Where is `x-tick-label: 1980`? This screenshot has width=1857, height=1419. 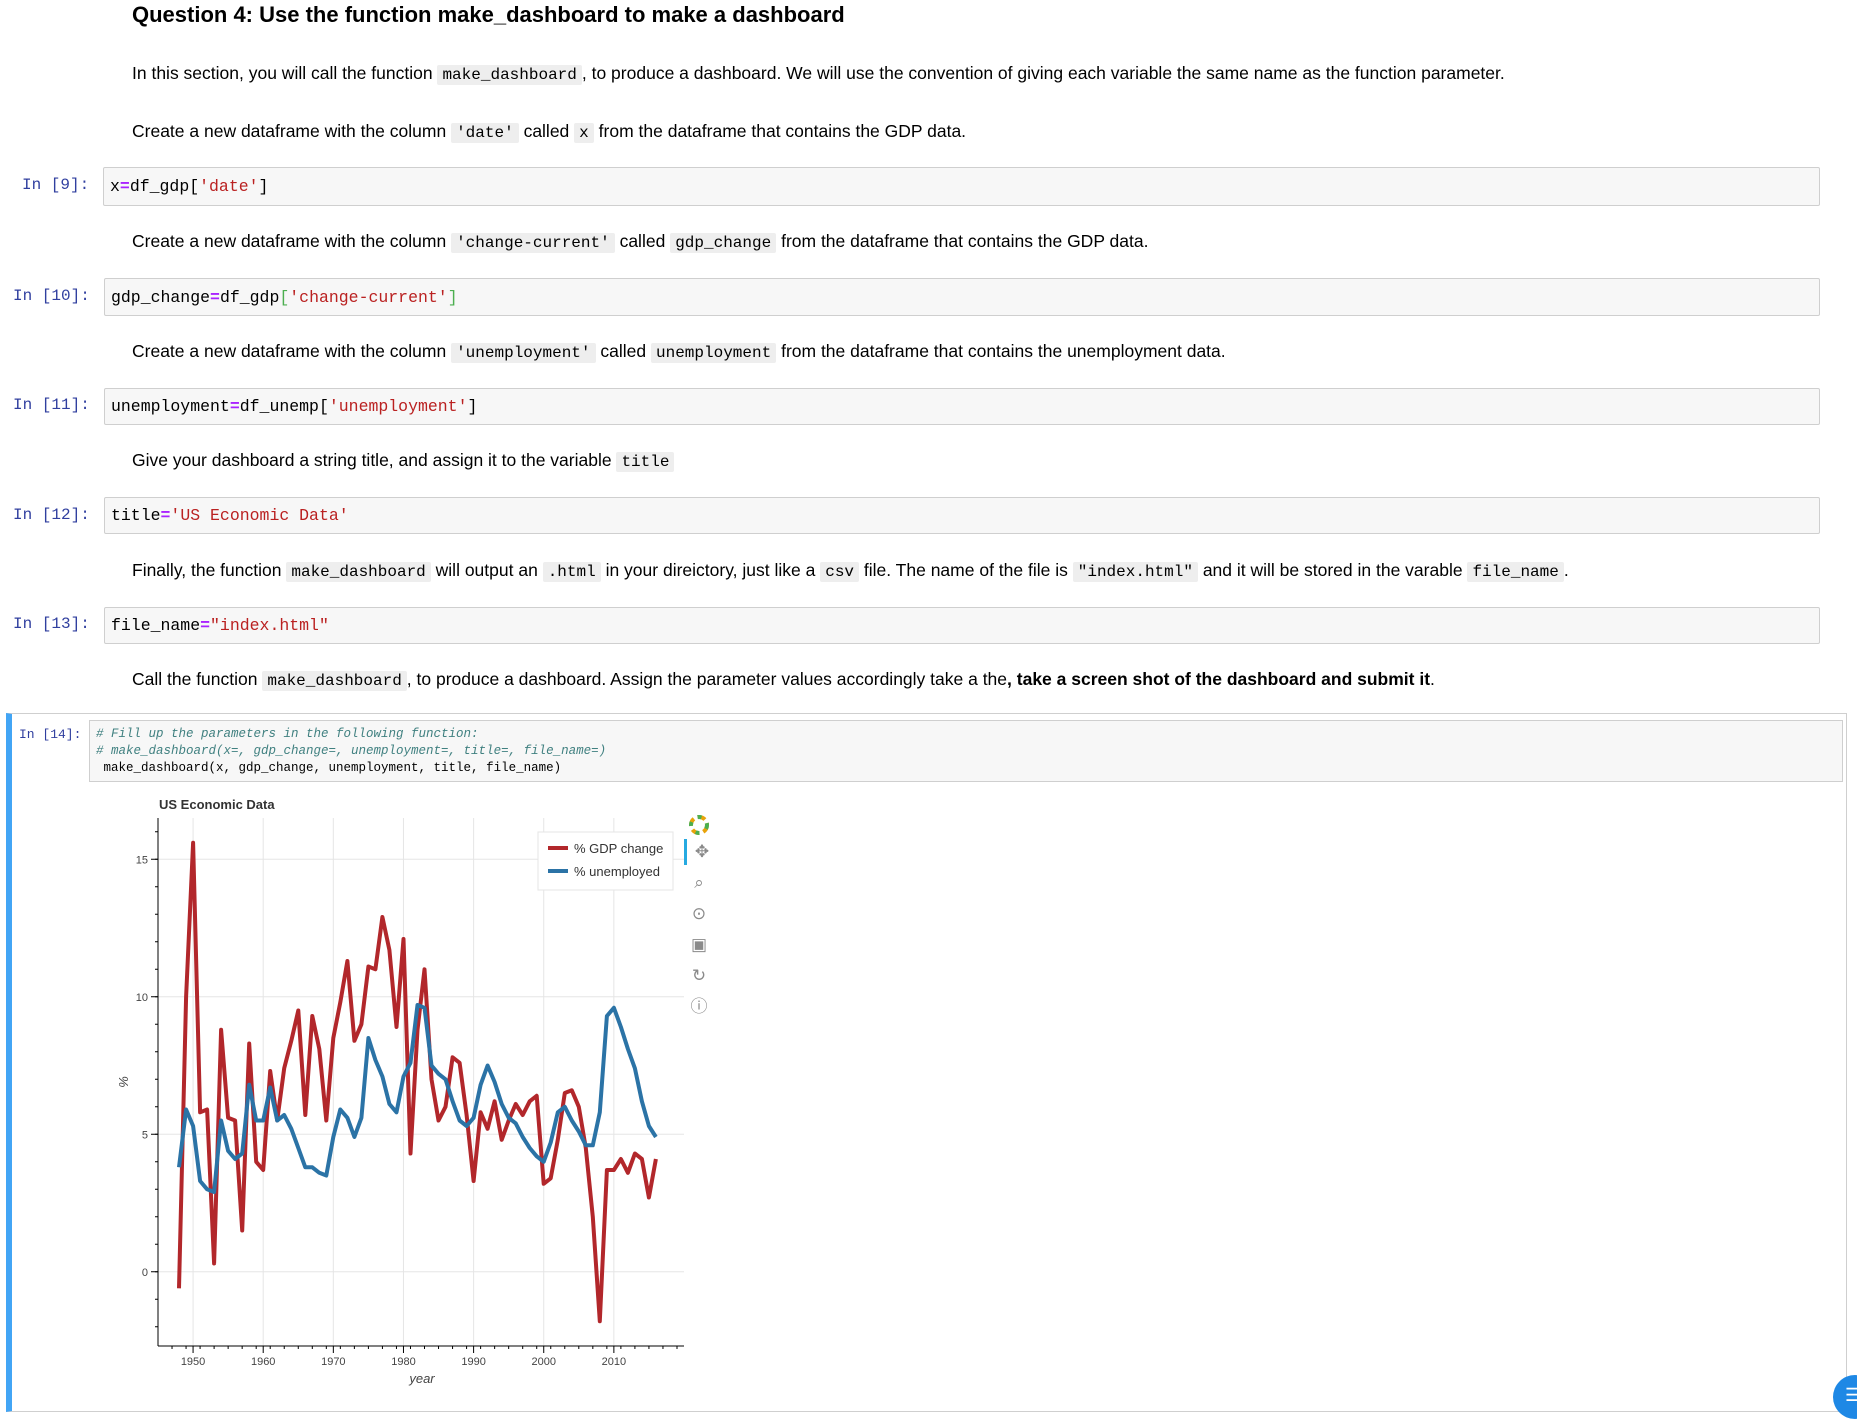
x-tick-label: 1980 is located at coordinates (403, 1362).